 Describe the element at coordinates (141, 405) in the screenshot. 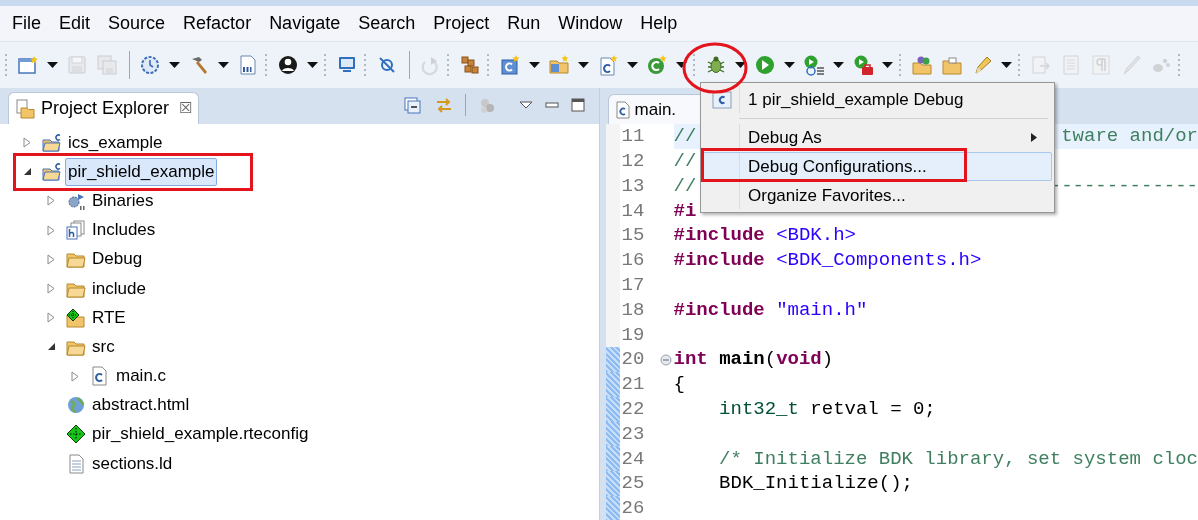

I see `tree-item: abstract.html` at that location.